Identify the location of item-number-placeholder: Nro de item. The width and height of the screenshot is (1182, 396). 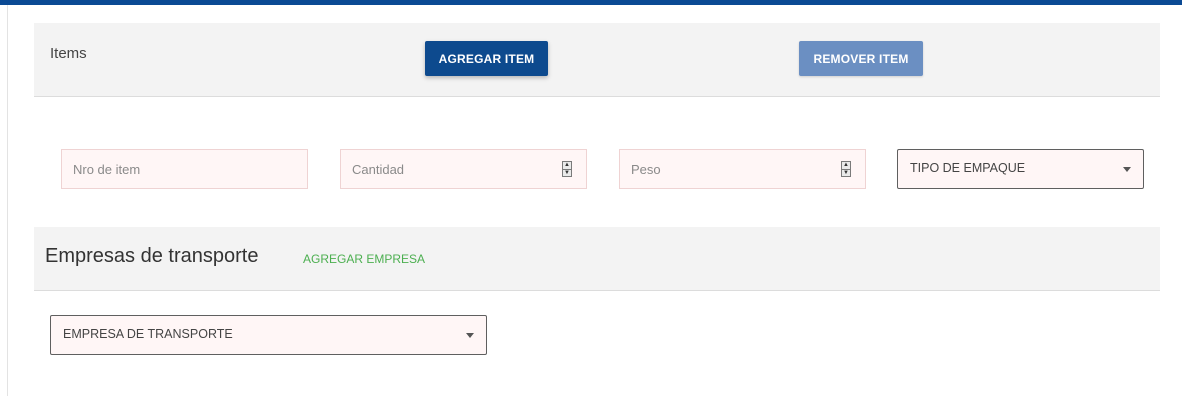
(107, 169).